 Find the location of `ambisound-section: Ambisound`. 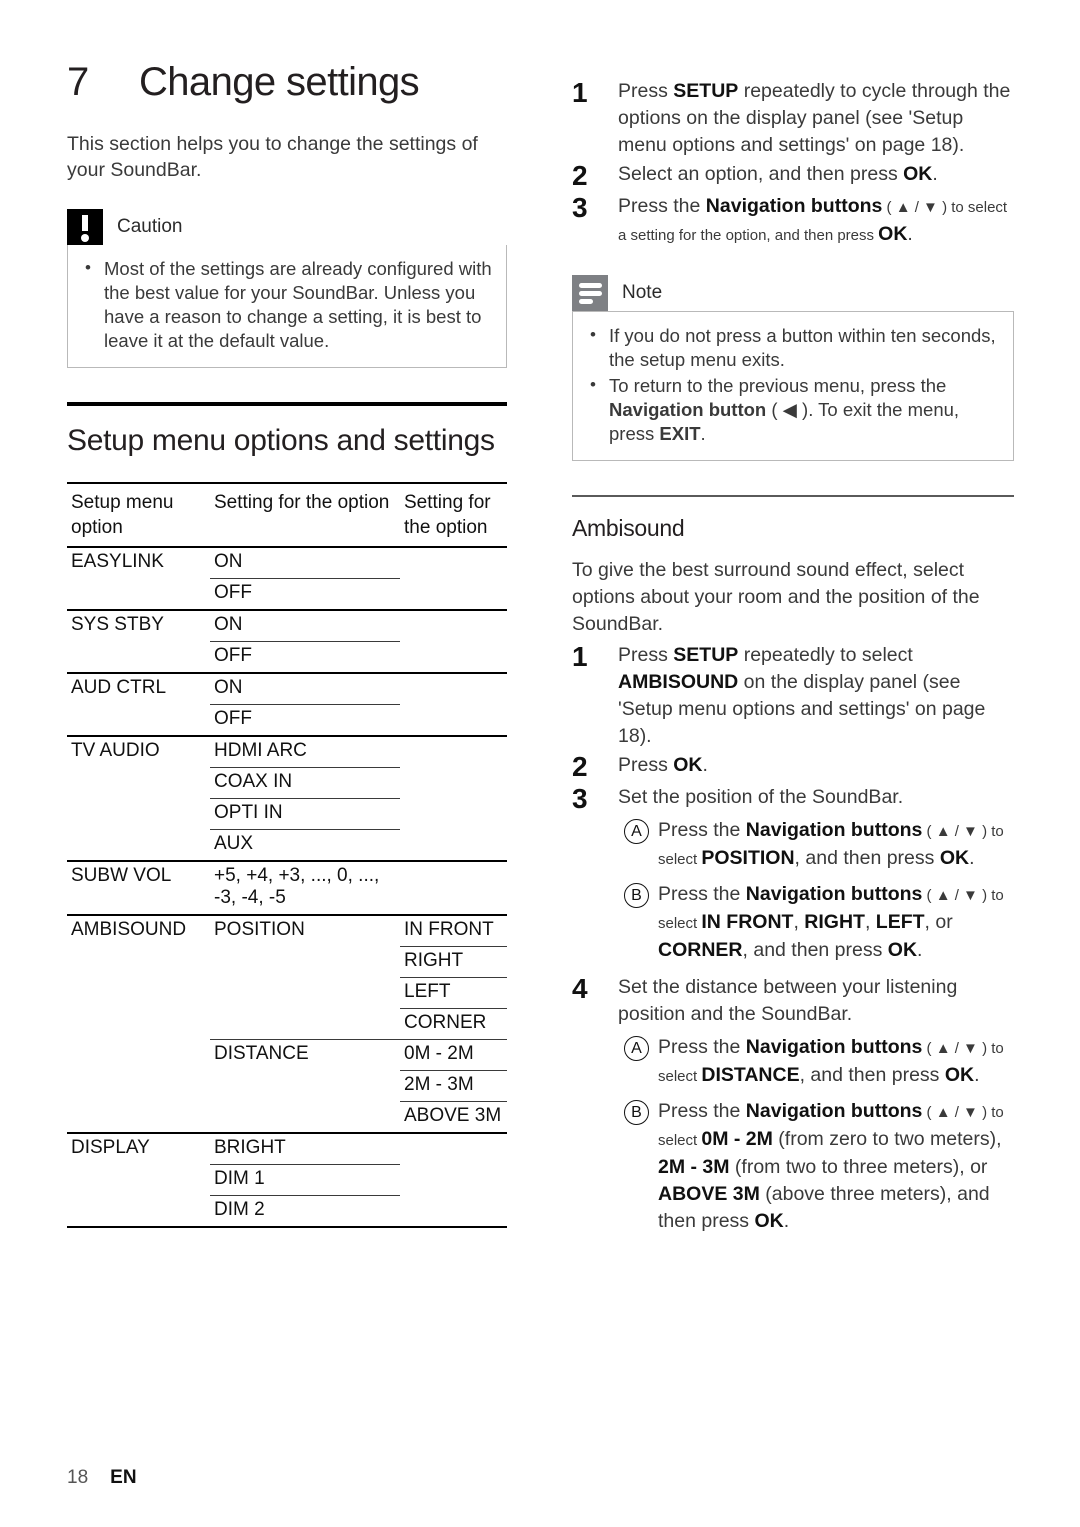

ambisound-section: Ambisound is located at coordinates (793, 519).